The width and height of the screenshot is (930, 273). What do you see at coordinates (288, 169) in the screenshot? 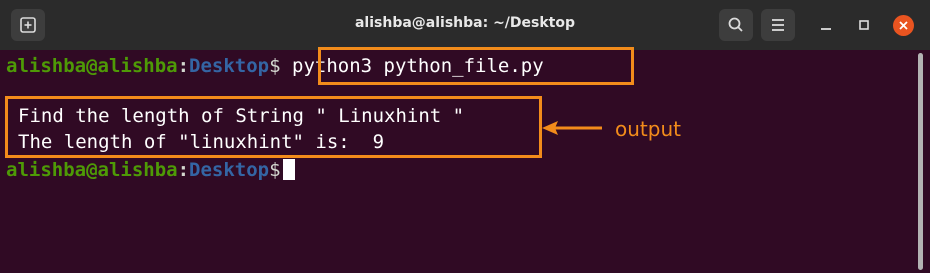
I see `terminal-cursor` at bounding box center [288, 169].